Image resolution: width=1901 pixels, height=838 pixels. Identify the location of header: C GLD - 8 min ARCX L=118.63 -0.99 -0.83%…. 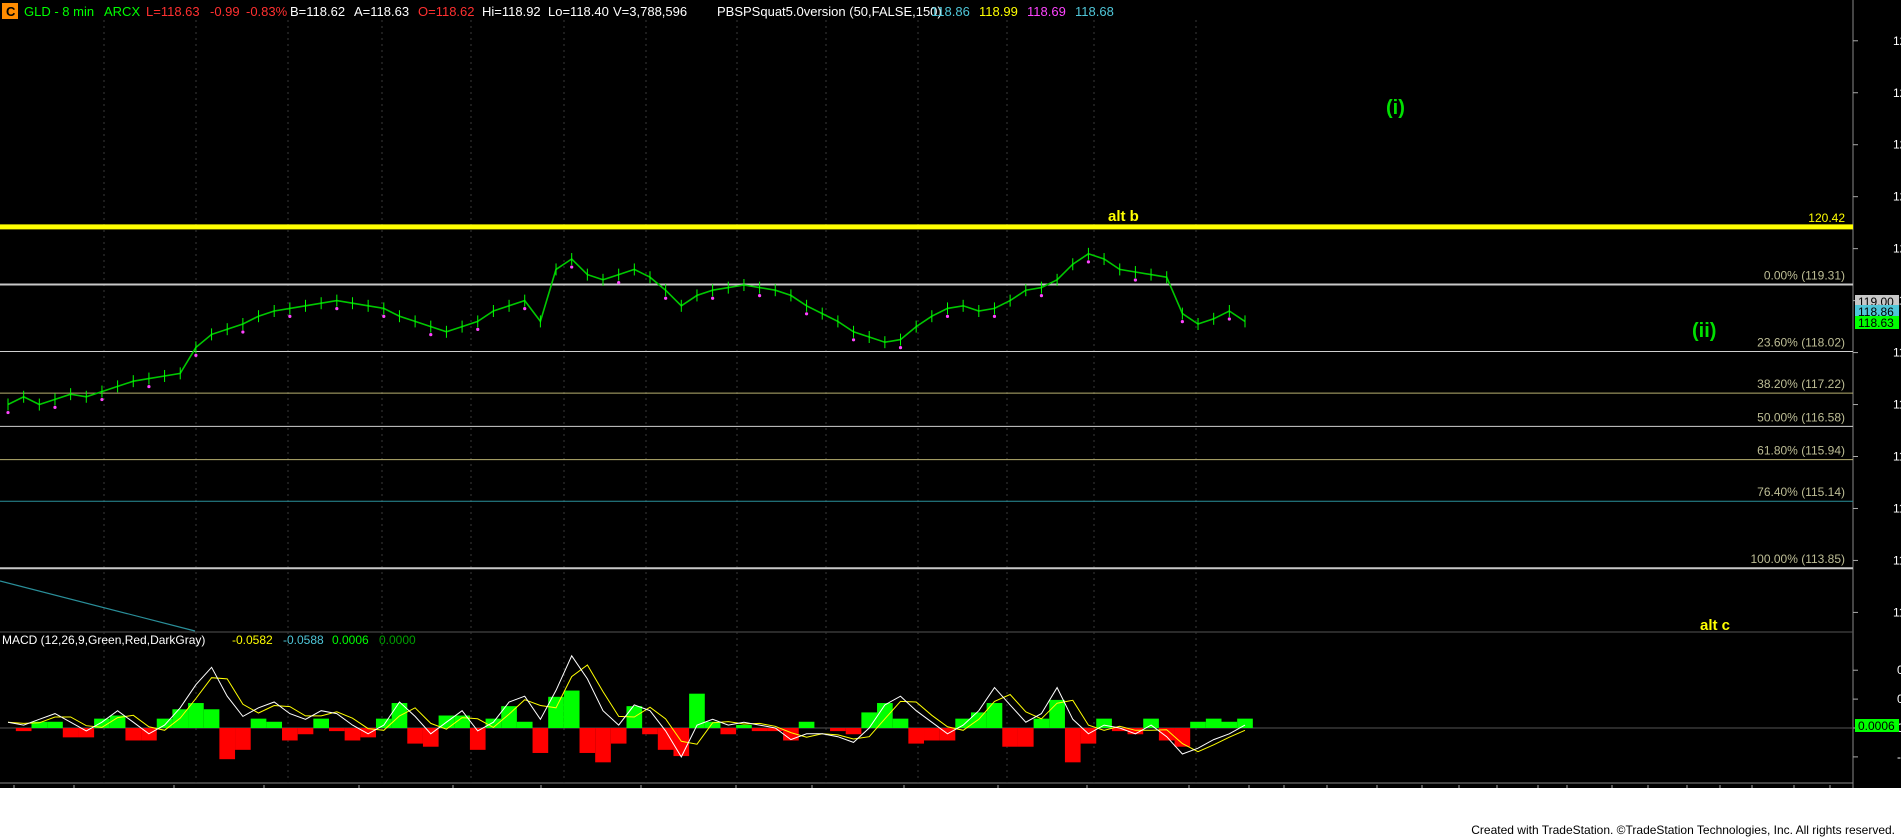
(558, 11).